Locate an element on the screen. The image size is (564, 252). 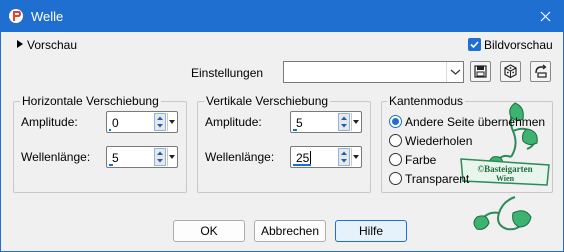
dice-randomize-icon is located at coordinates (510, 71).